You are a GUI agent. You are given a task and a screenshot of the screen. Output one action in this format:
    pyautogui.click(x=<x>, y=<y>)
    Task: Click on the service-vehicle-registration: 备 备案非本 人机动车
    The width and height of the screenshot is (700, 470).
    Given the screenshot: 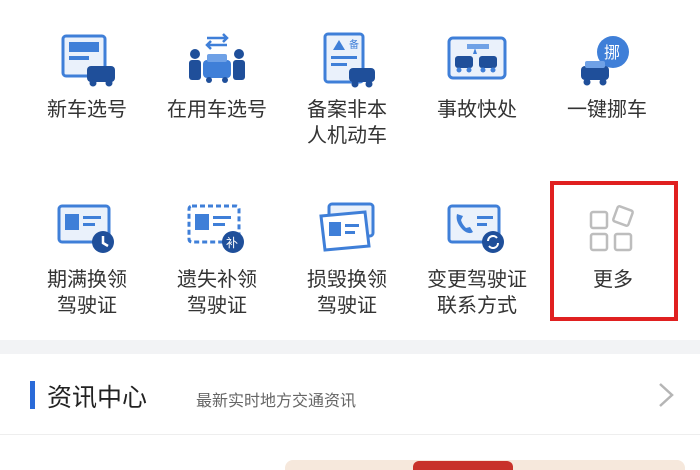 What is the action you would take?
    pyautogui.click(x=347, y=75)
    